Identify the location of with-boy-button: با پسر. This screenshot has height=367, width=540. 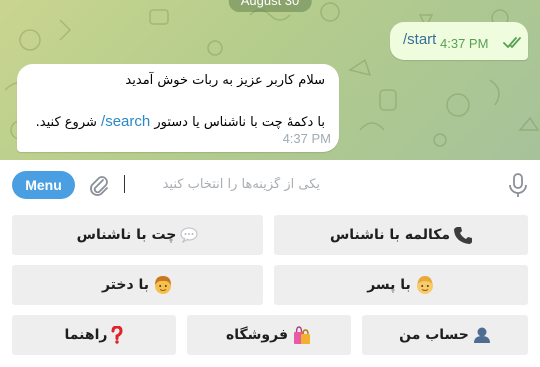
(401, 285).